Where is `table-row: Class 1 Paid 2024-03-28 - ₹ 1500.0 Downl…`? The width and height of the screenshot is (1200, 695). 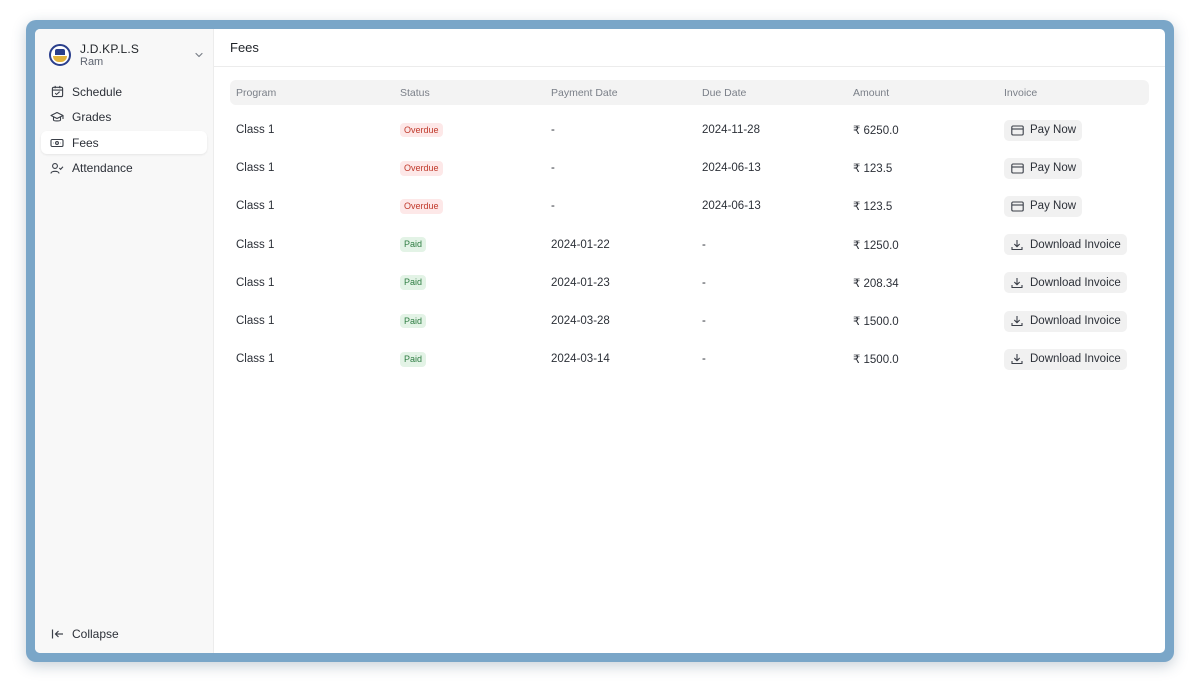
table-row: Class 1 Paid 2024-03-28 - ₹ 1500.0 Downl… is located at coordinates (689, 321).